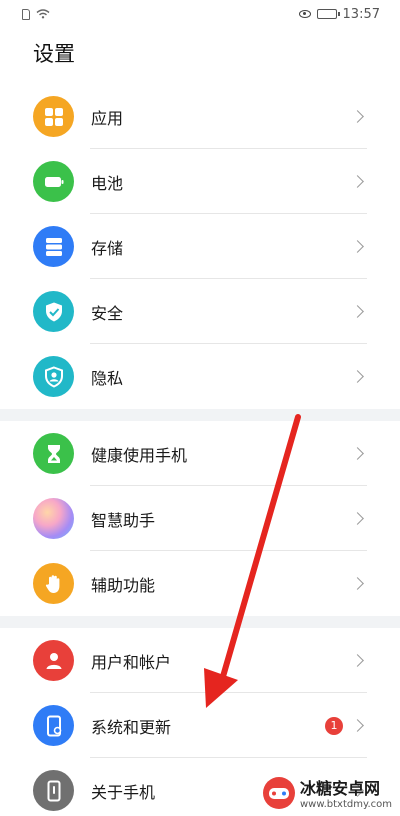  Describe the element at coordinates (200, 311) in the screenshot. I see `settings-item: 安全` at that location.